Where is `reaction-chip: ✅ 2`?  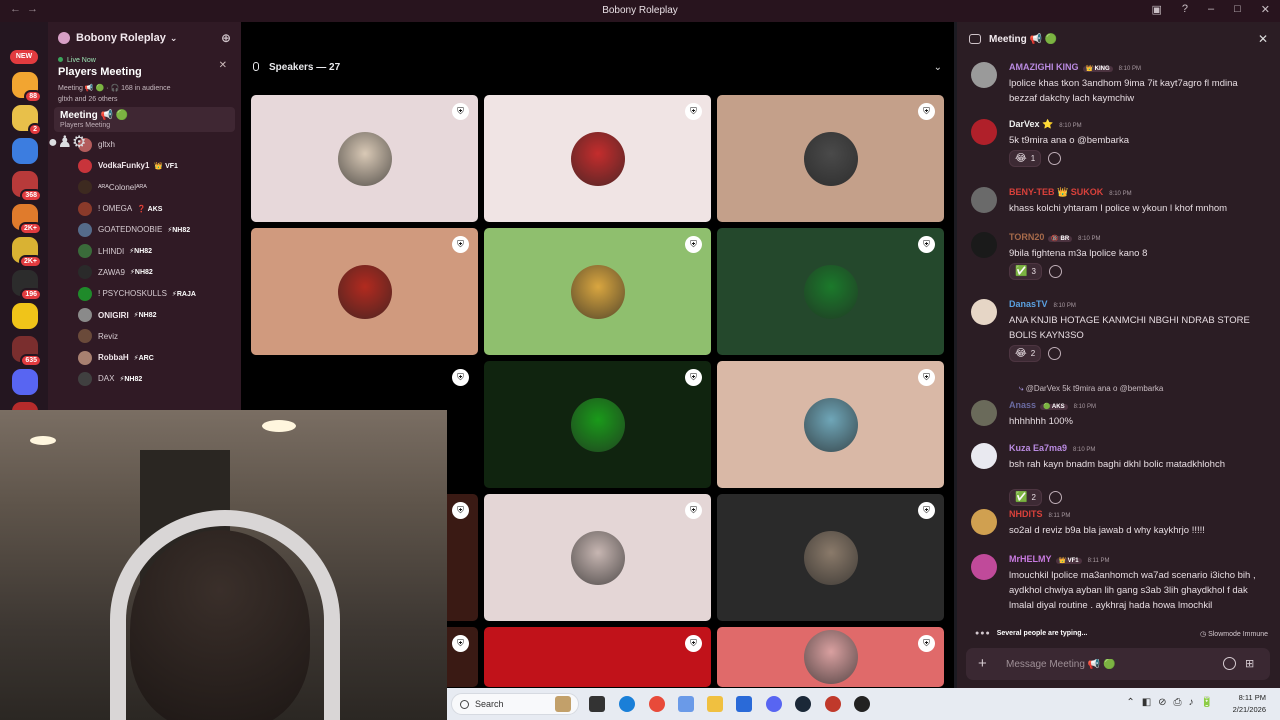 reaction-chip: ✅ 2 is located at coordinates (1025, 497).